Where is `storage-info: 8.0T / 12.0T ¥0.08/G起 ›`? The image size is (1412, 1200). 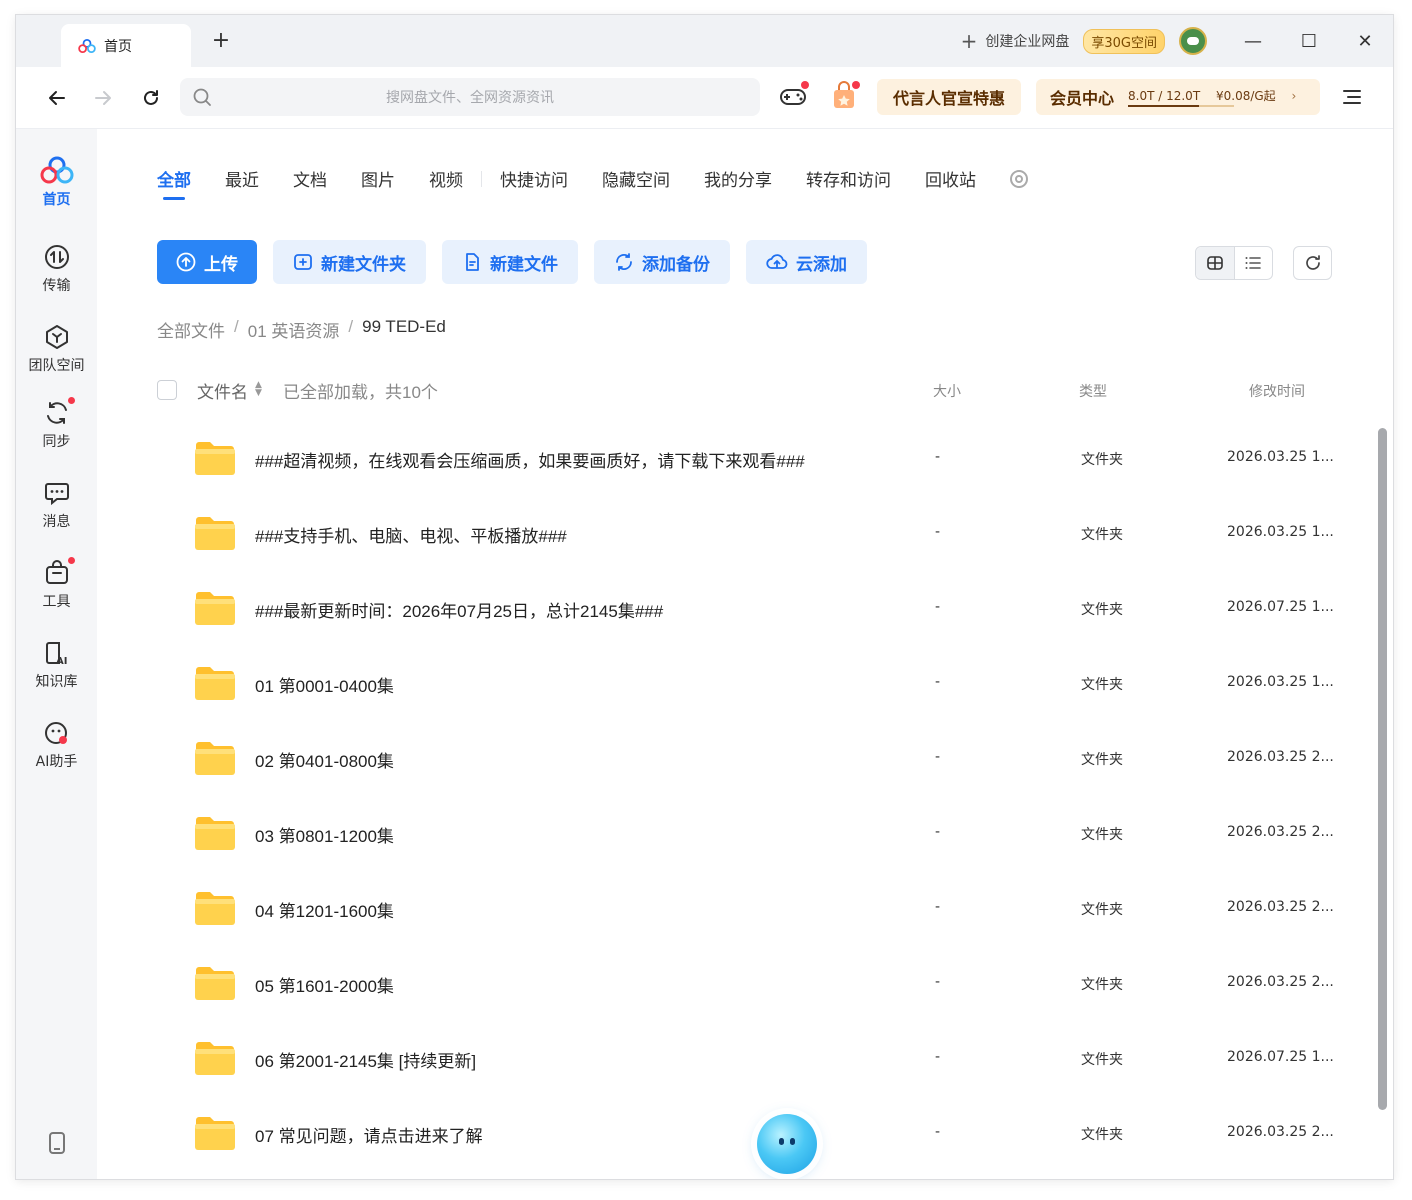 storage-info: 8.0T / 12.0T ¥0.08/G起 › is located at coordinates (1212, 97).